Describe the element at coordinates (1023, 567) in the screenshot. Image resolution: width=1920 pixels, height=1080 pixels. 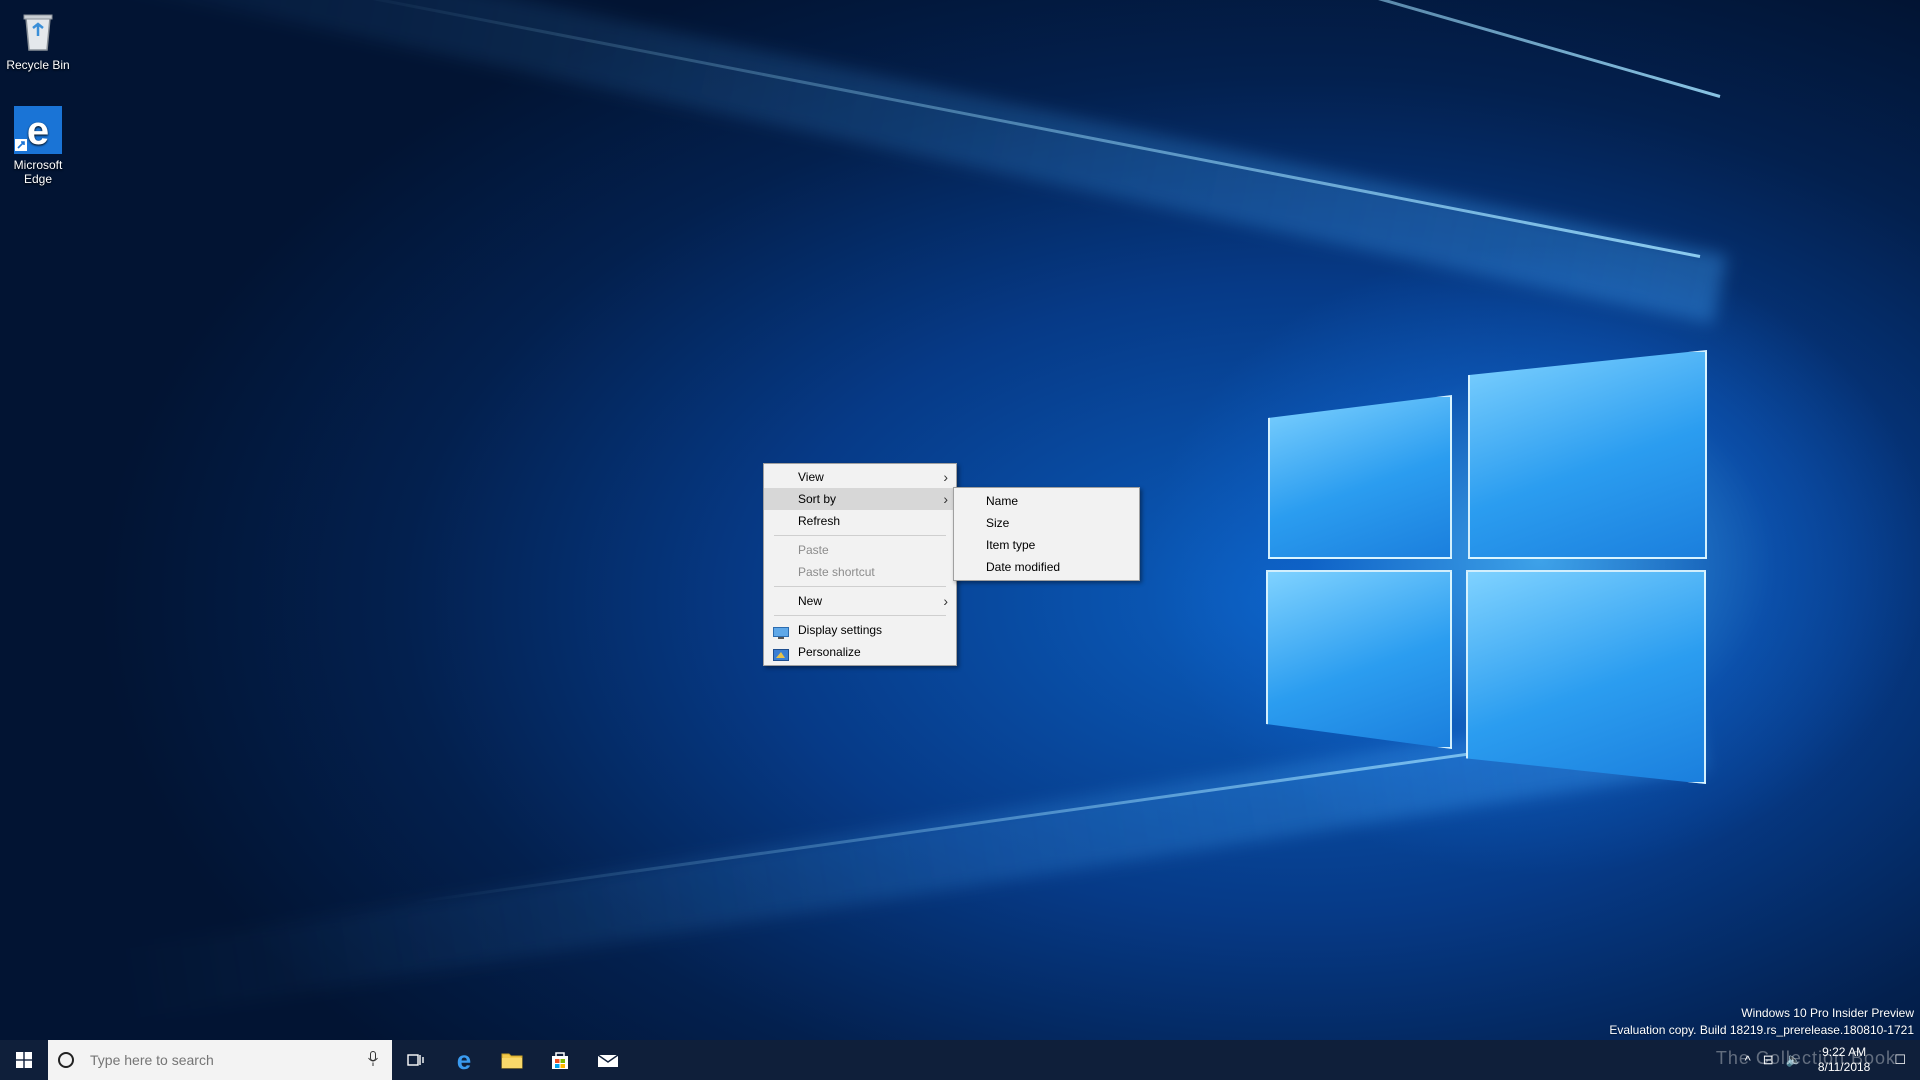
I see `submenu-item-date-modified-label: Date modified` at that location.